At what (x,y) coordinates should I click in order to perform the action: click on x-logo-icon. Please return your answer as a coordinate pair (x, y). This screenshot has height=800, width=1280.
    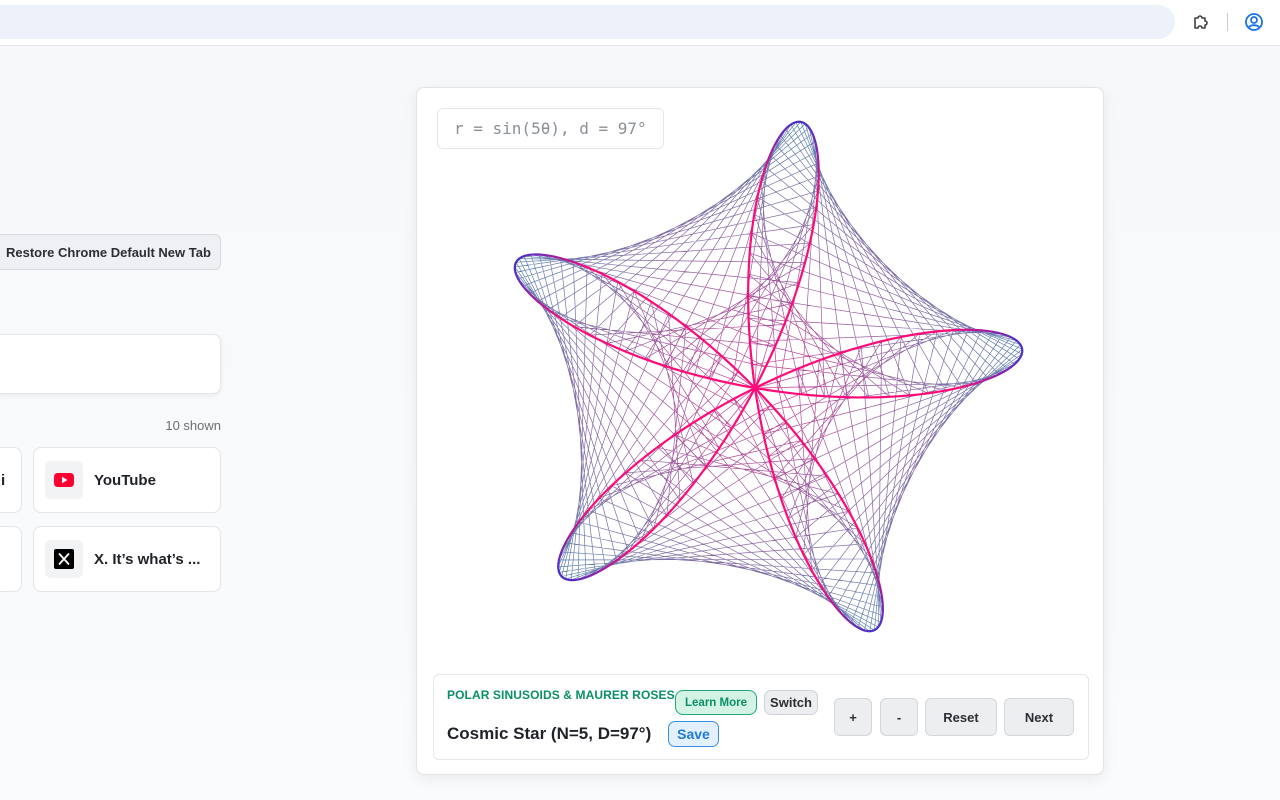
    Looking at the image, I should click on (64, 559).